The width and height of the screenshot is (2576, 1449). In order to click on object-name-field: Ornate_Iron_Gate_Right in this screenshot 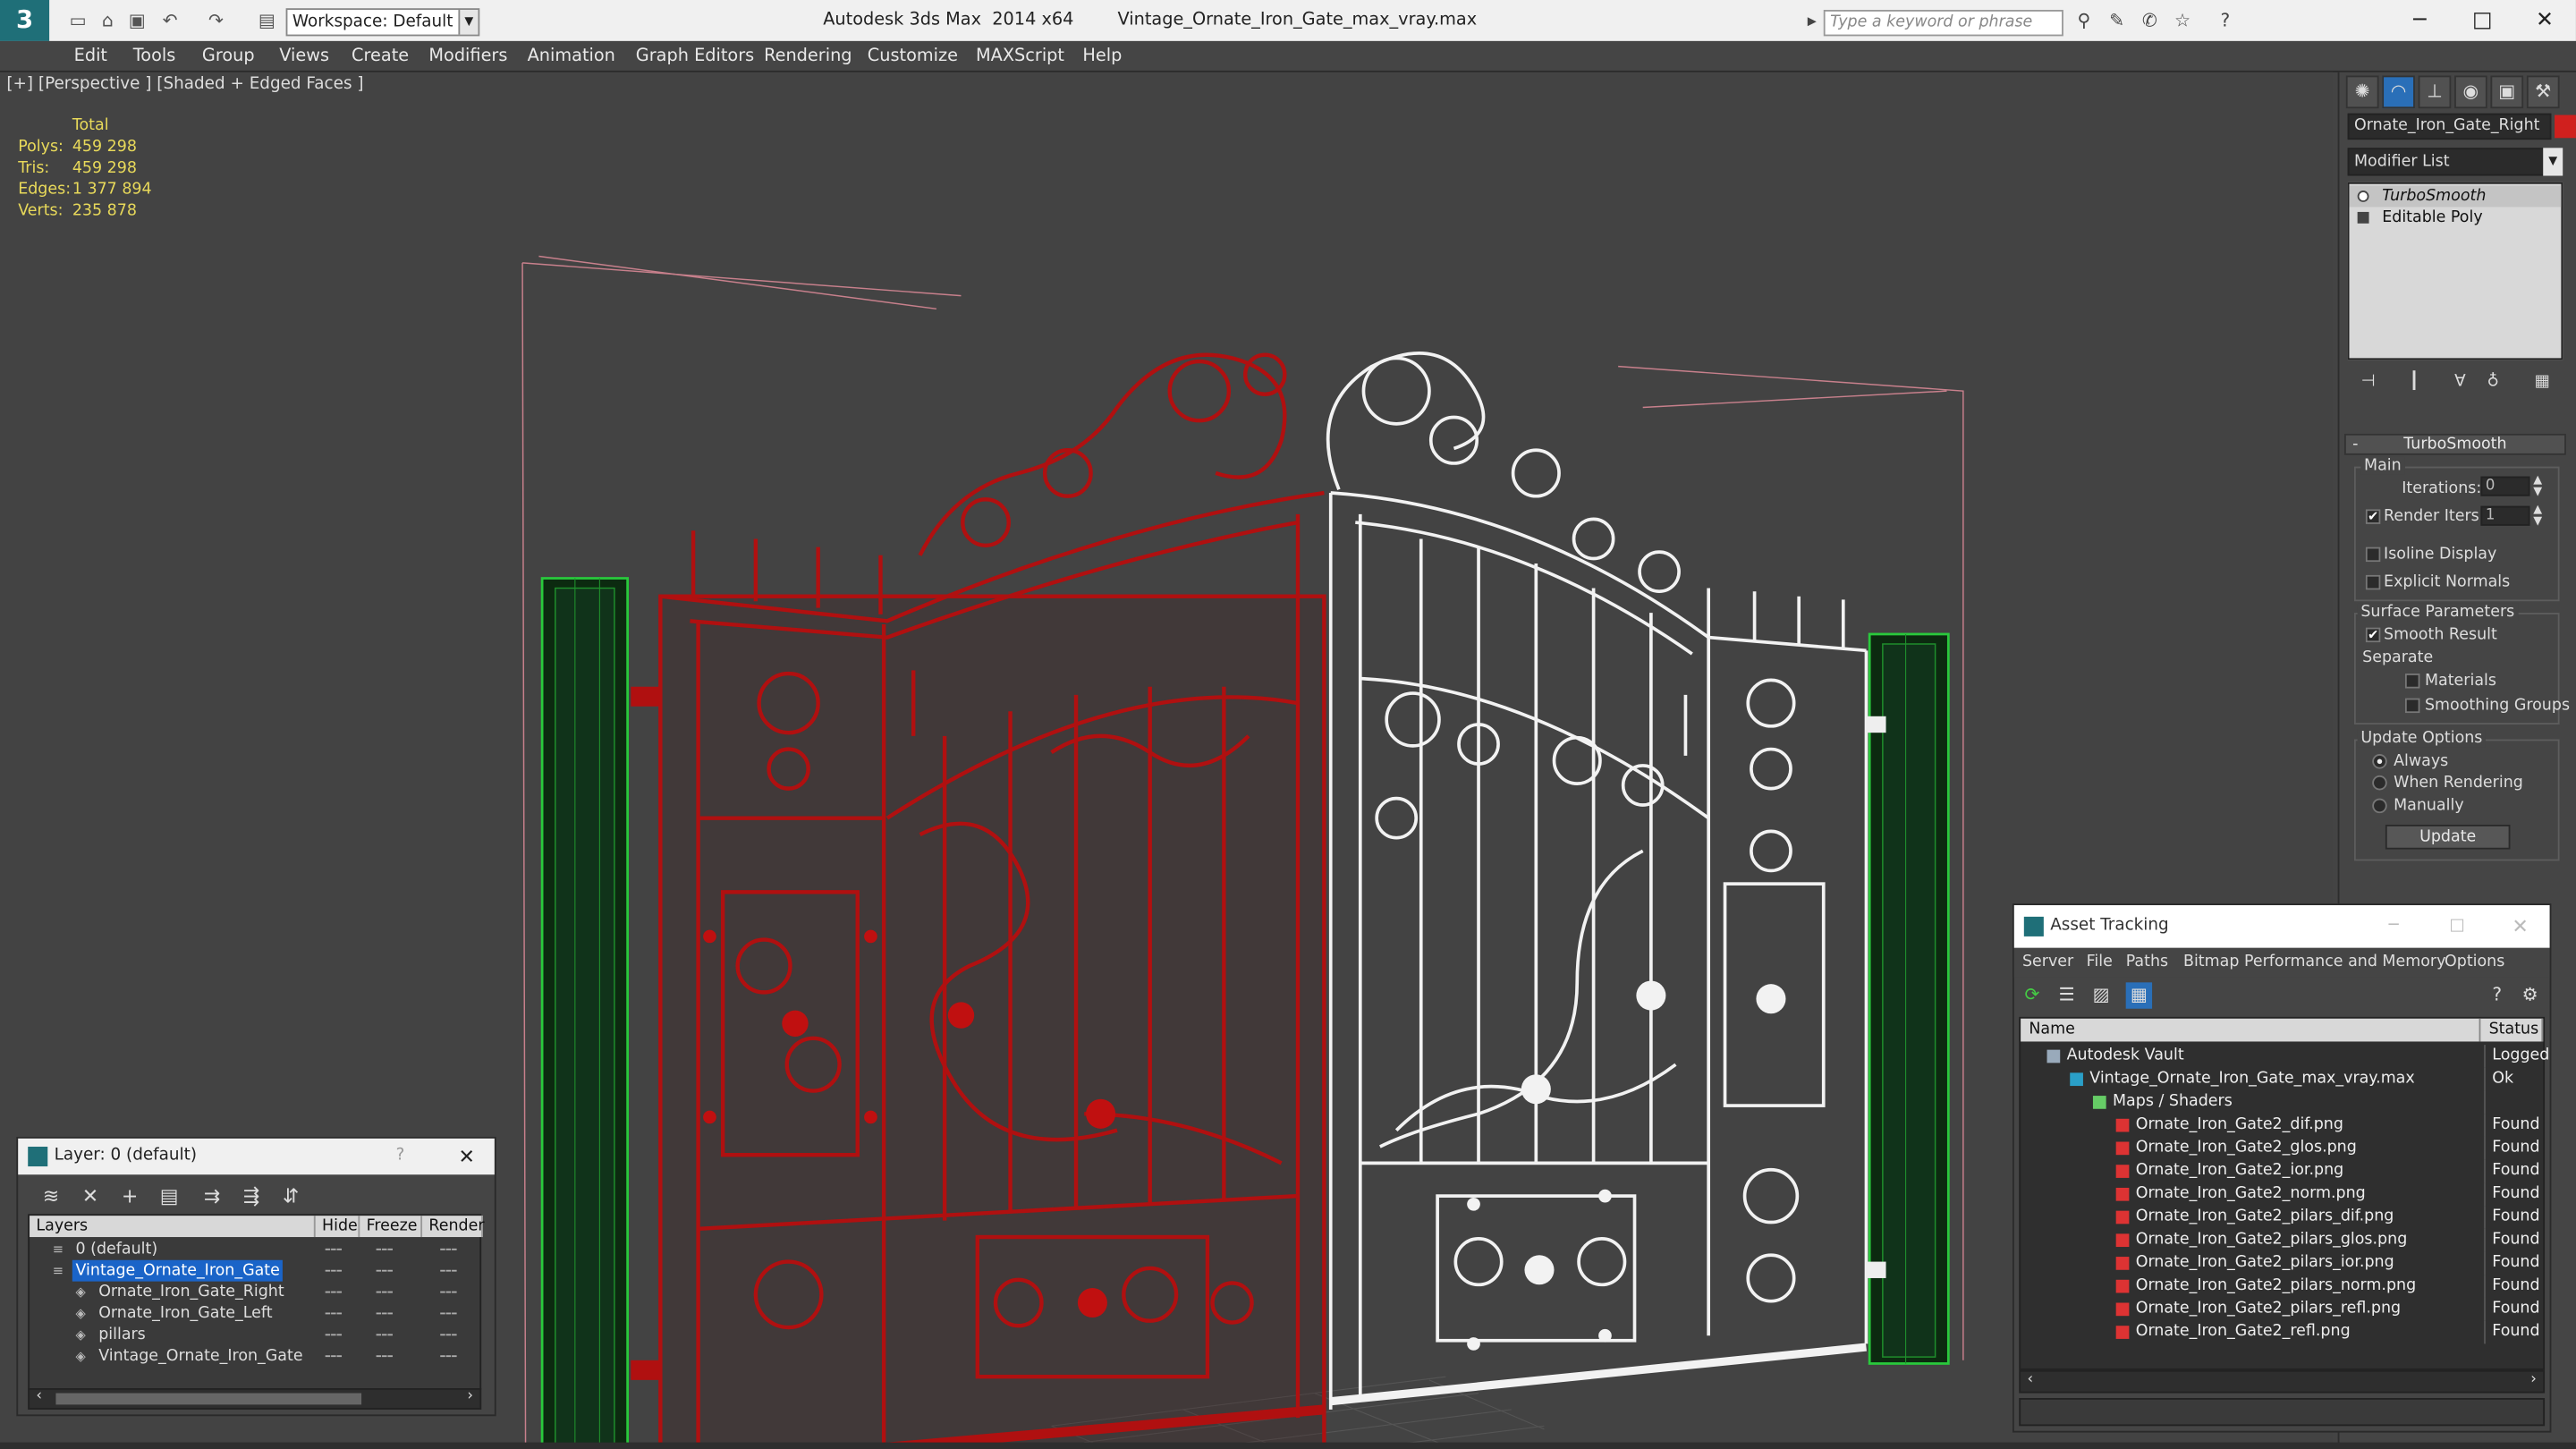, I will do `click(2449, 126)`.